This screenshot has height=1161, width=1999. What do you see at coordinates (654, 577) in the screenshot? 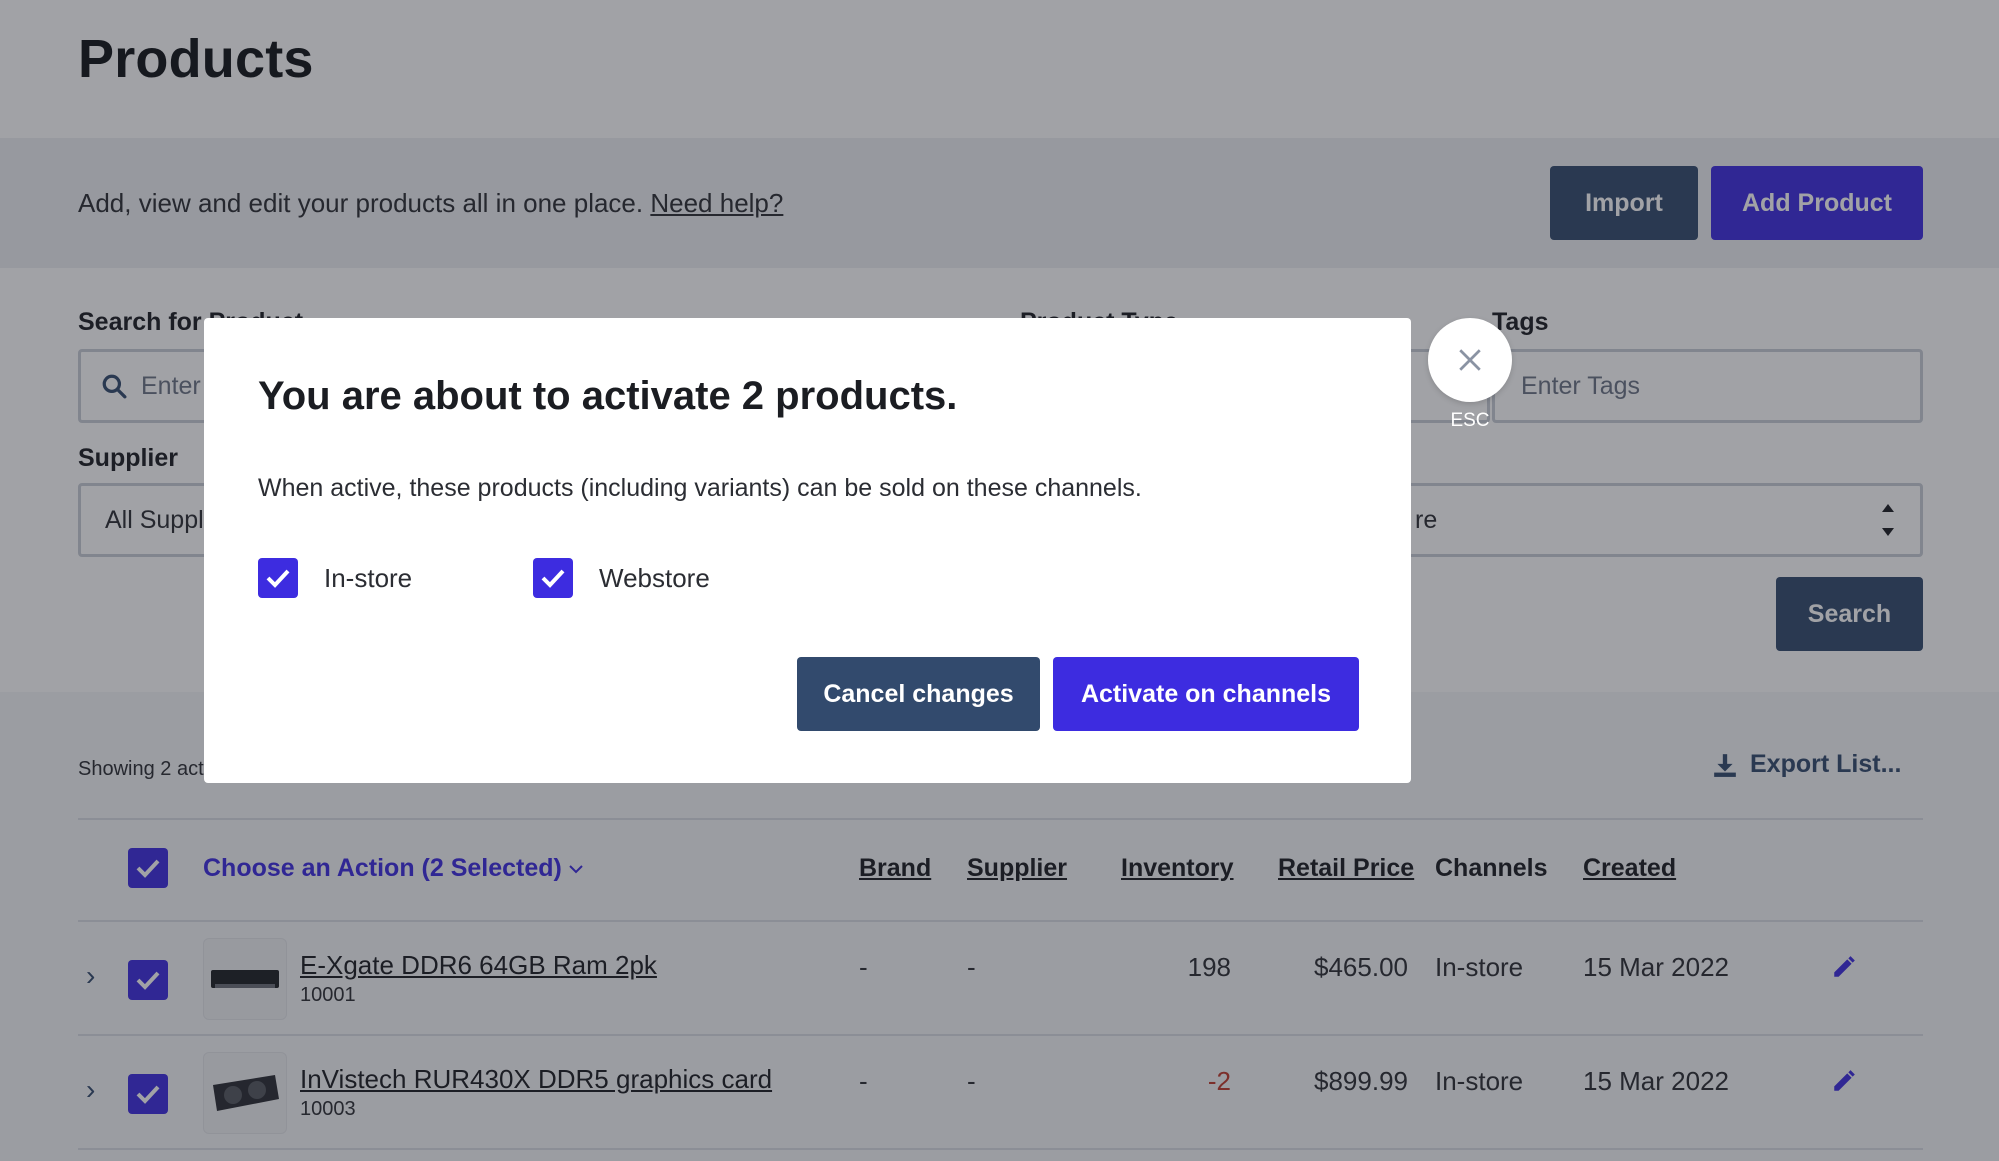
I see `webstore-label: Webstore` at bounding box center [654, 577].